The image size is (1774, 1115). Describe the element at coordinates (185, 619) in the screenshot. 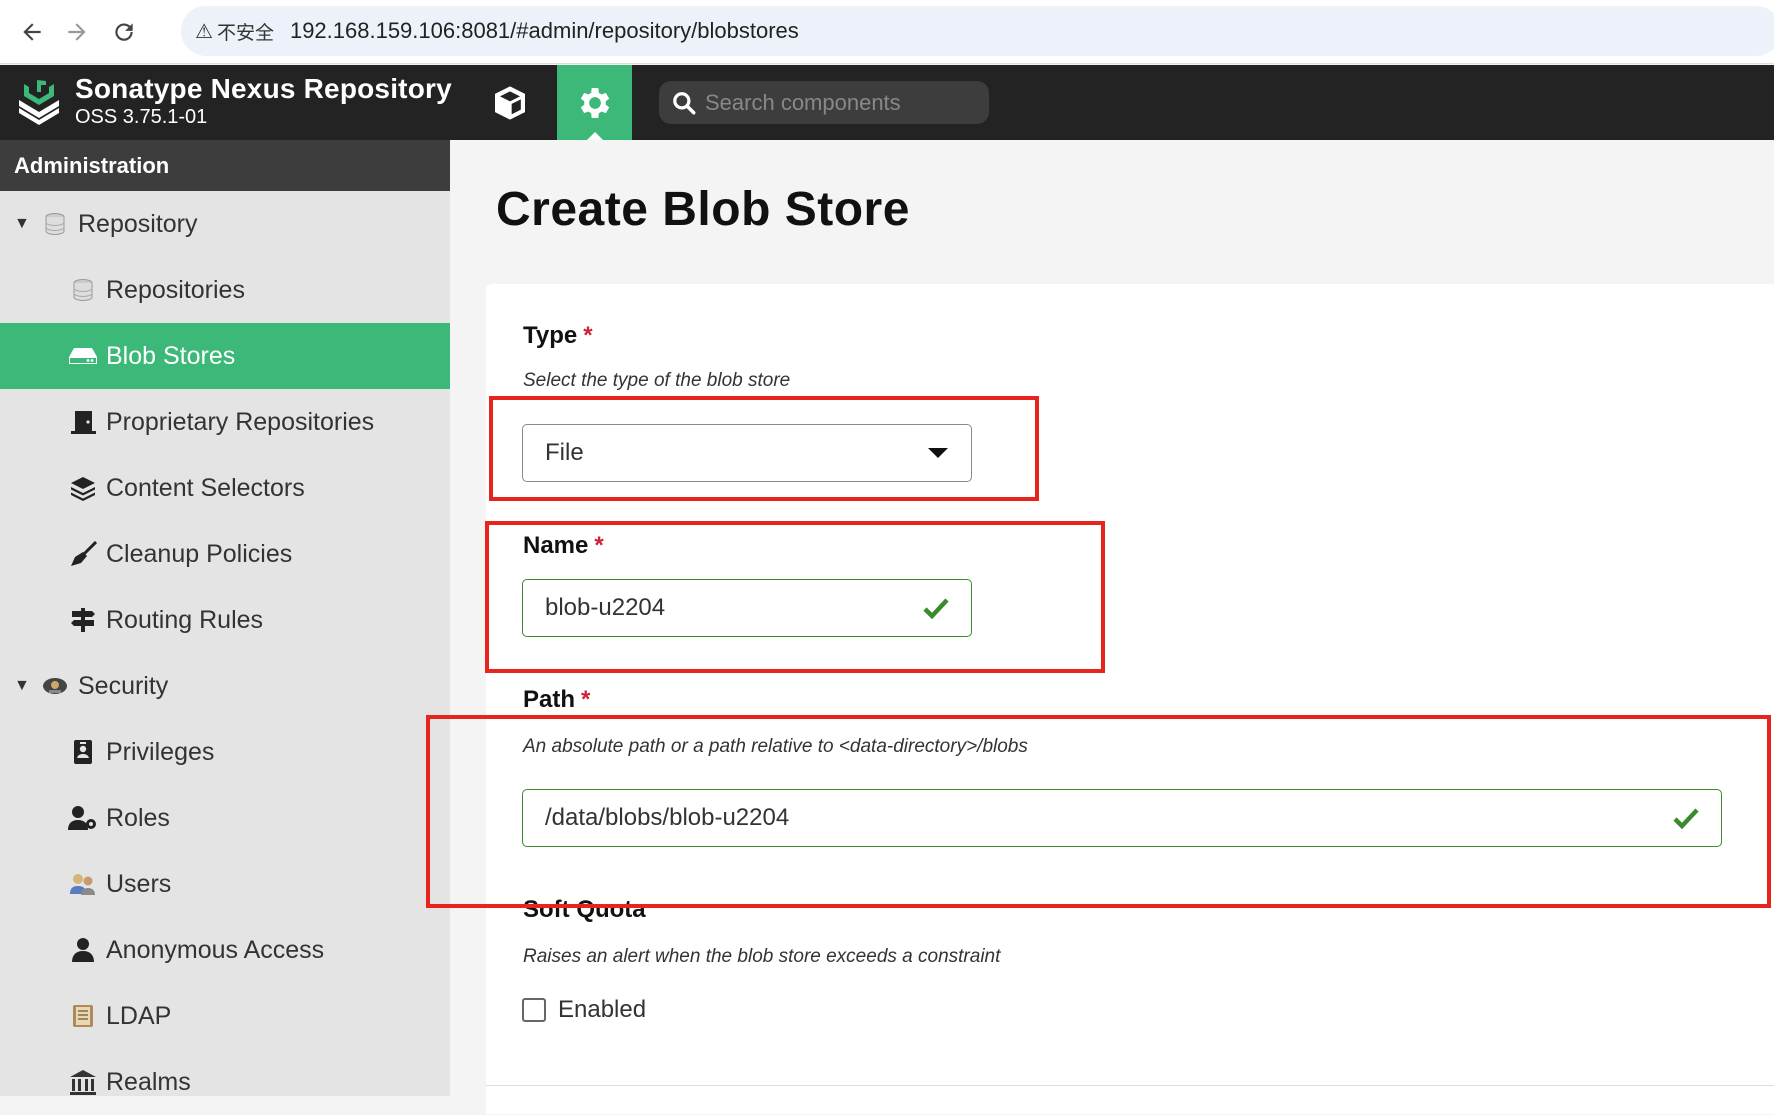

I see `sidebar-item-label: Routing Rules` at that location.